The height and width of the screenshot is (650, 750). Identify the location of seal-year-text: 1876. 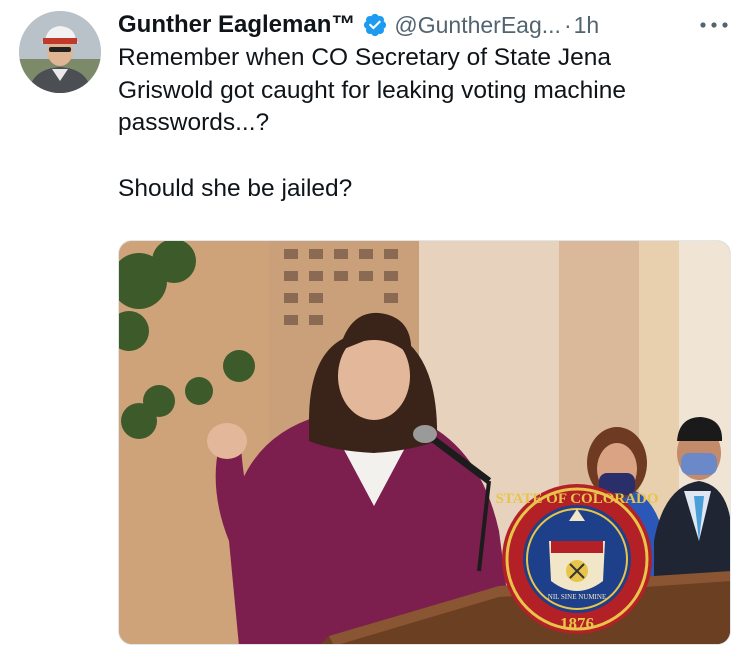
(577, 623).